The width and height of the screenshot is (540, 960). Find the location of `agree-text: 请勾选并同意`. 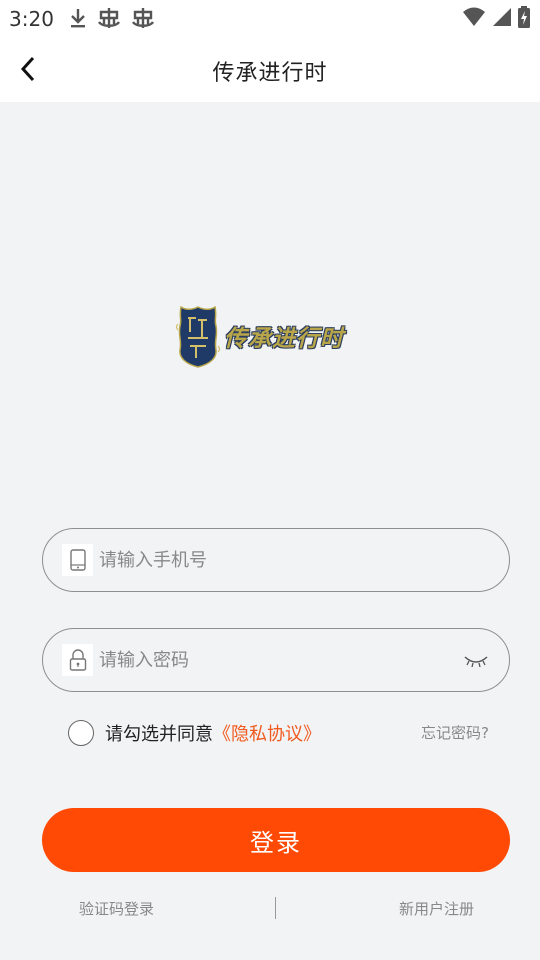

agree-text: 请勾选并同意 is located at coordinates (159, 734).